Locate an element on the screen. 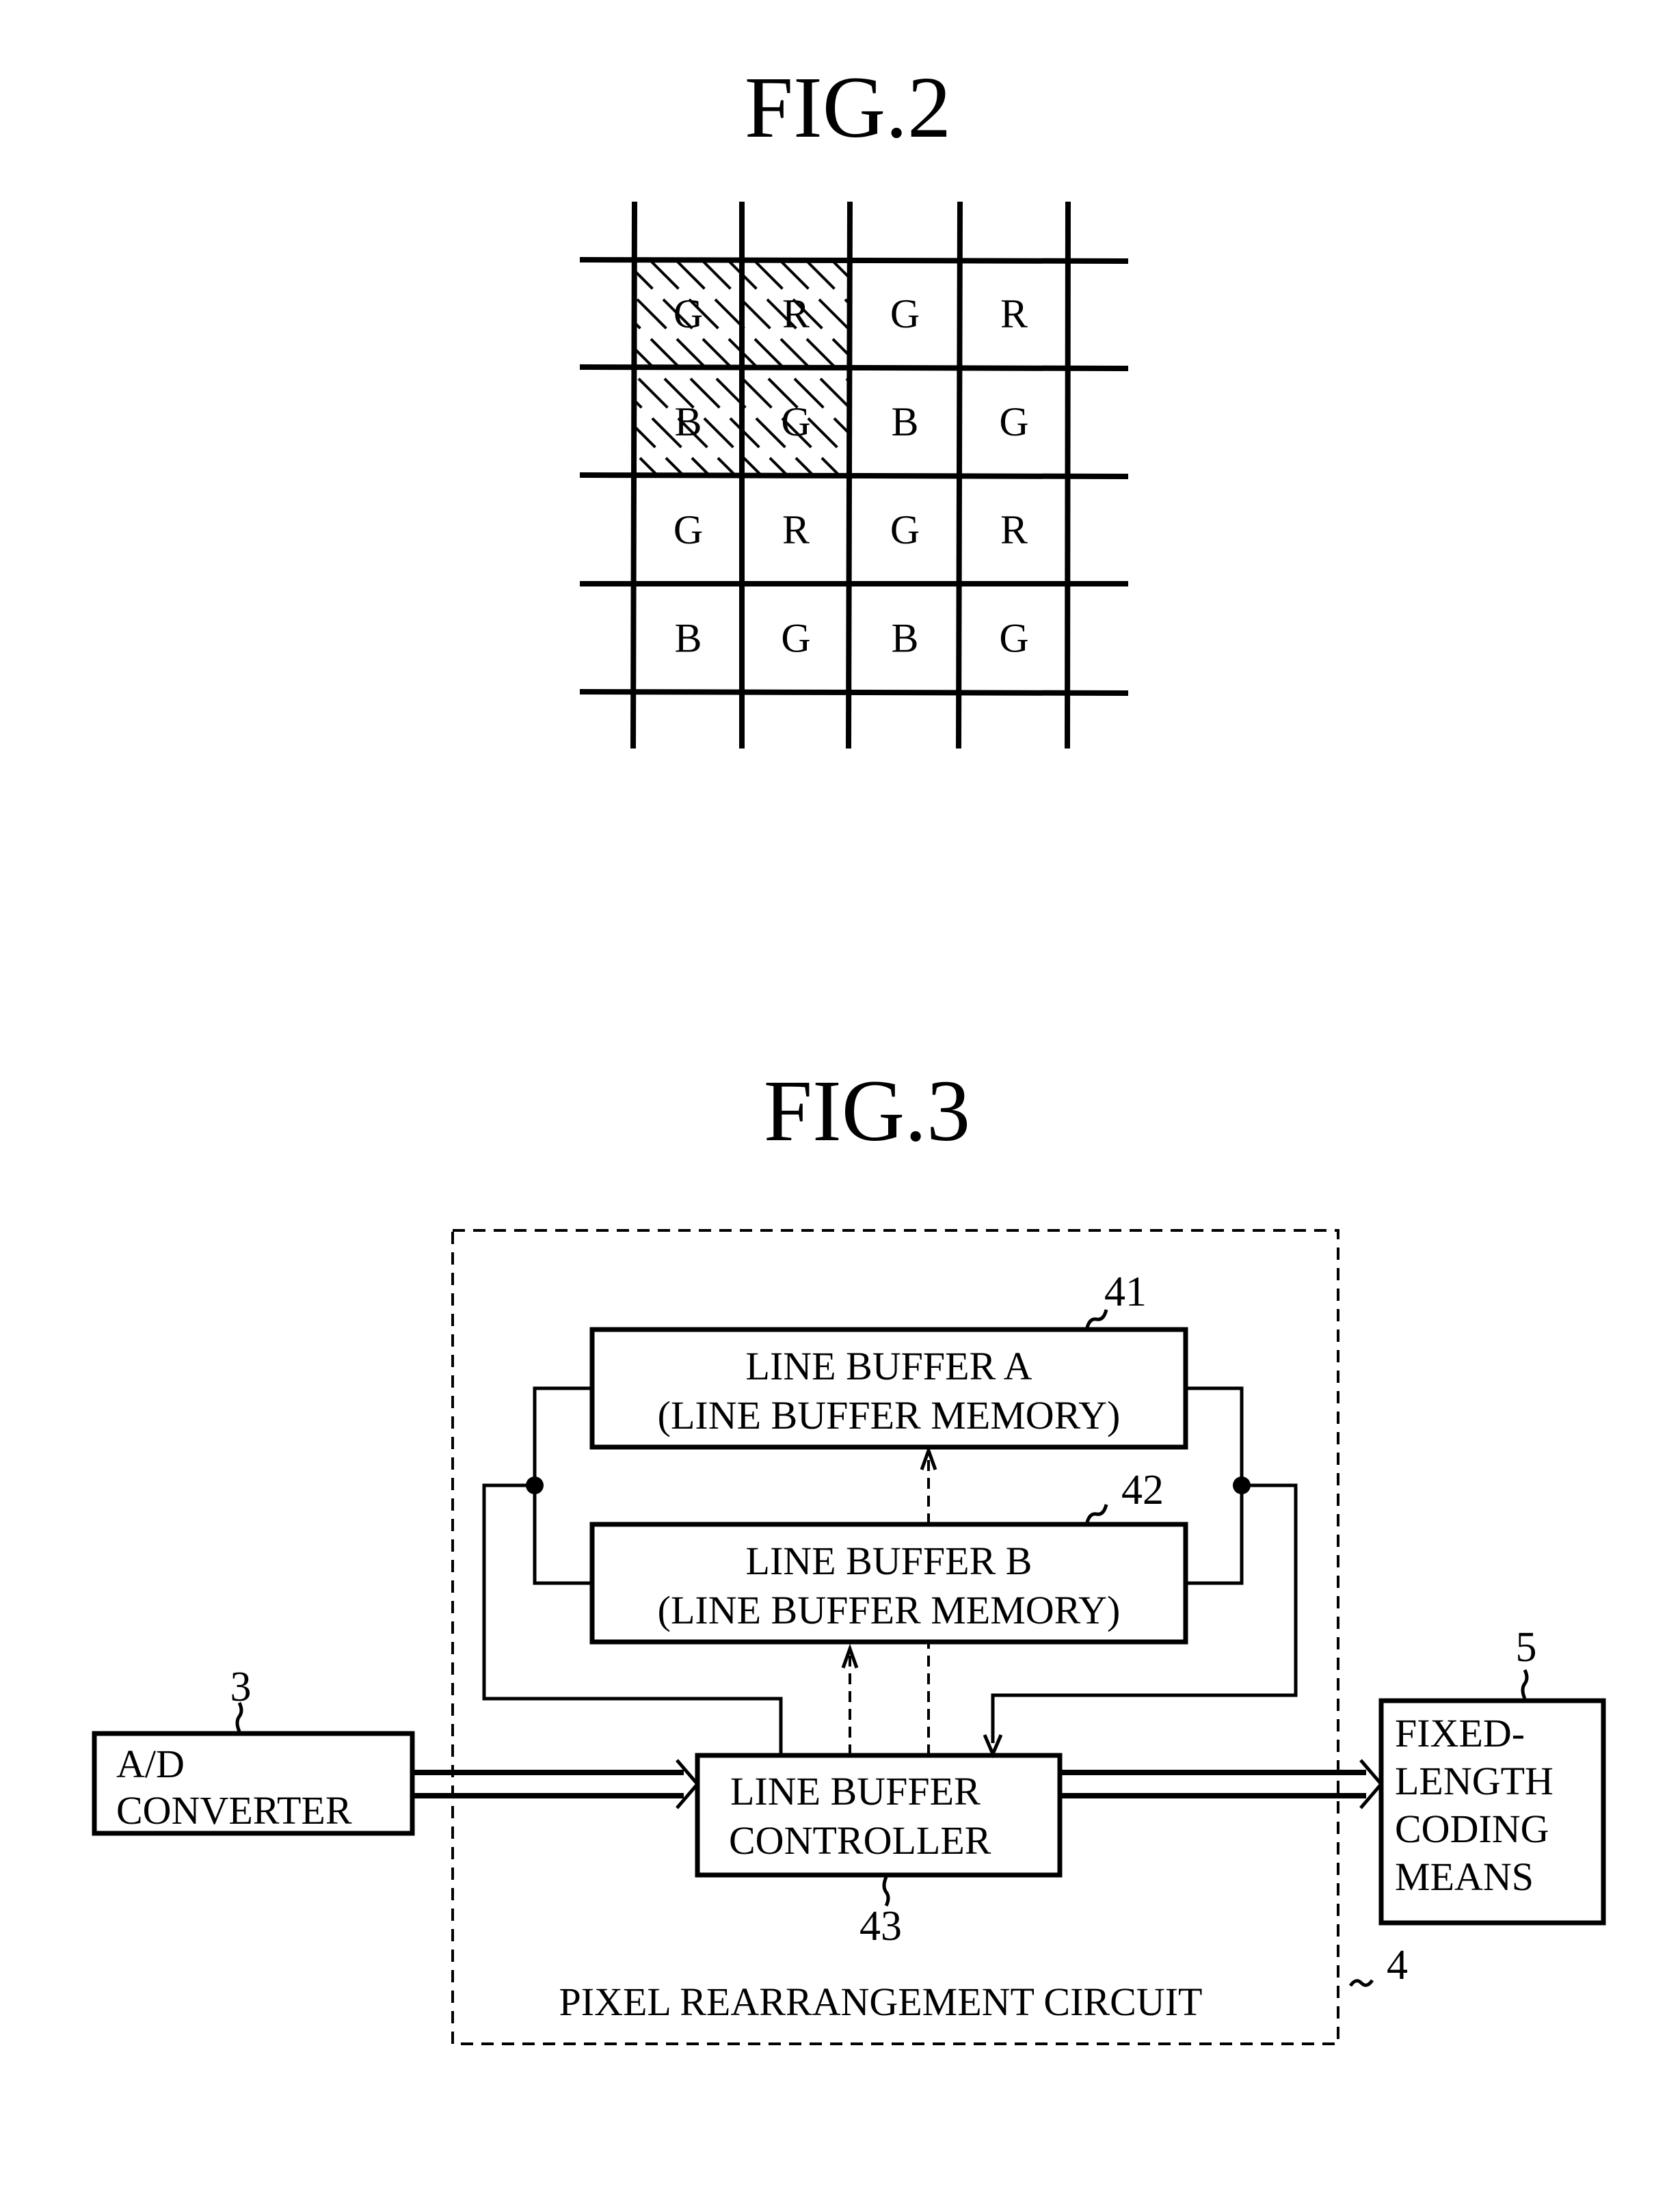 This screenshot has height=2212, width=1654. circuit-label: PIXEL REARRANGEMENT CIRCUIT is located at coordinates (881, 2002).